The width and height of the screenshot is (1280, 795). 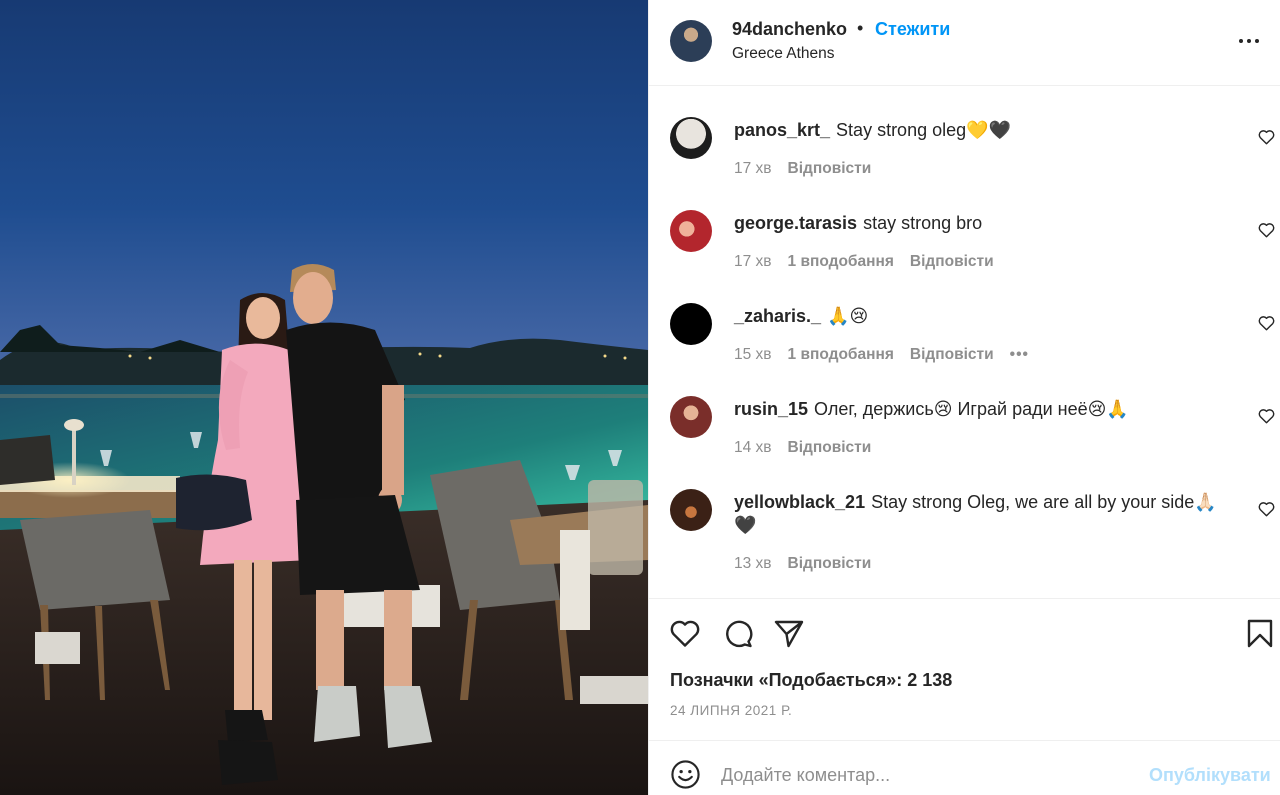 I want to click on comment-username: panos_krt_, so click(x=782, y=130).